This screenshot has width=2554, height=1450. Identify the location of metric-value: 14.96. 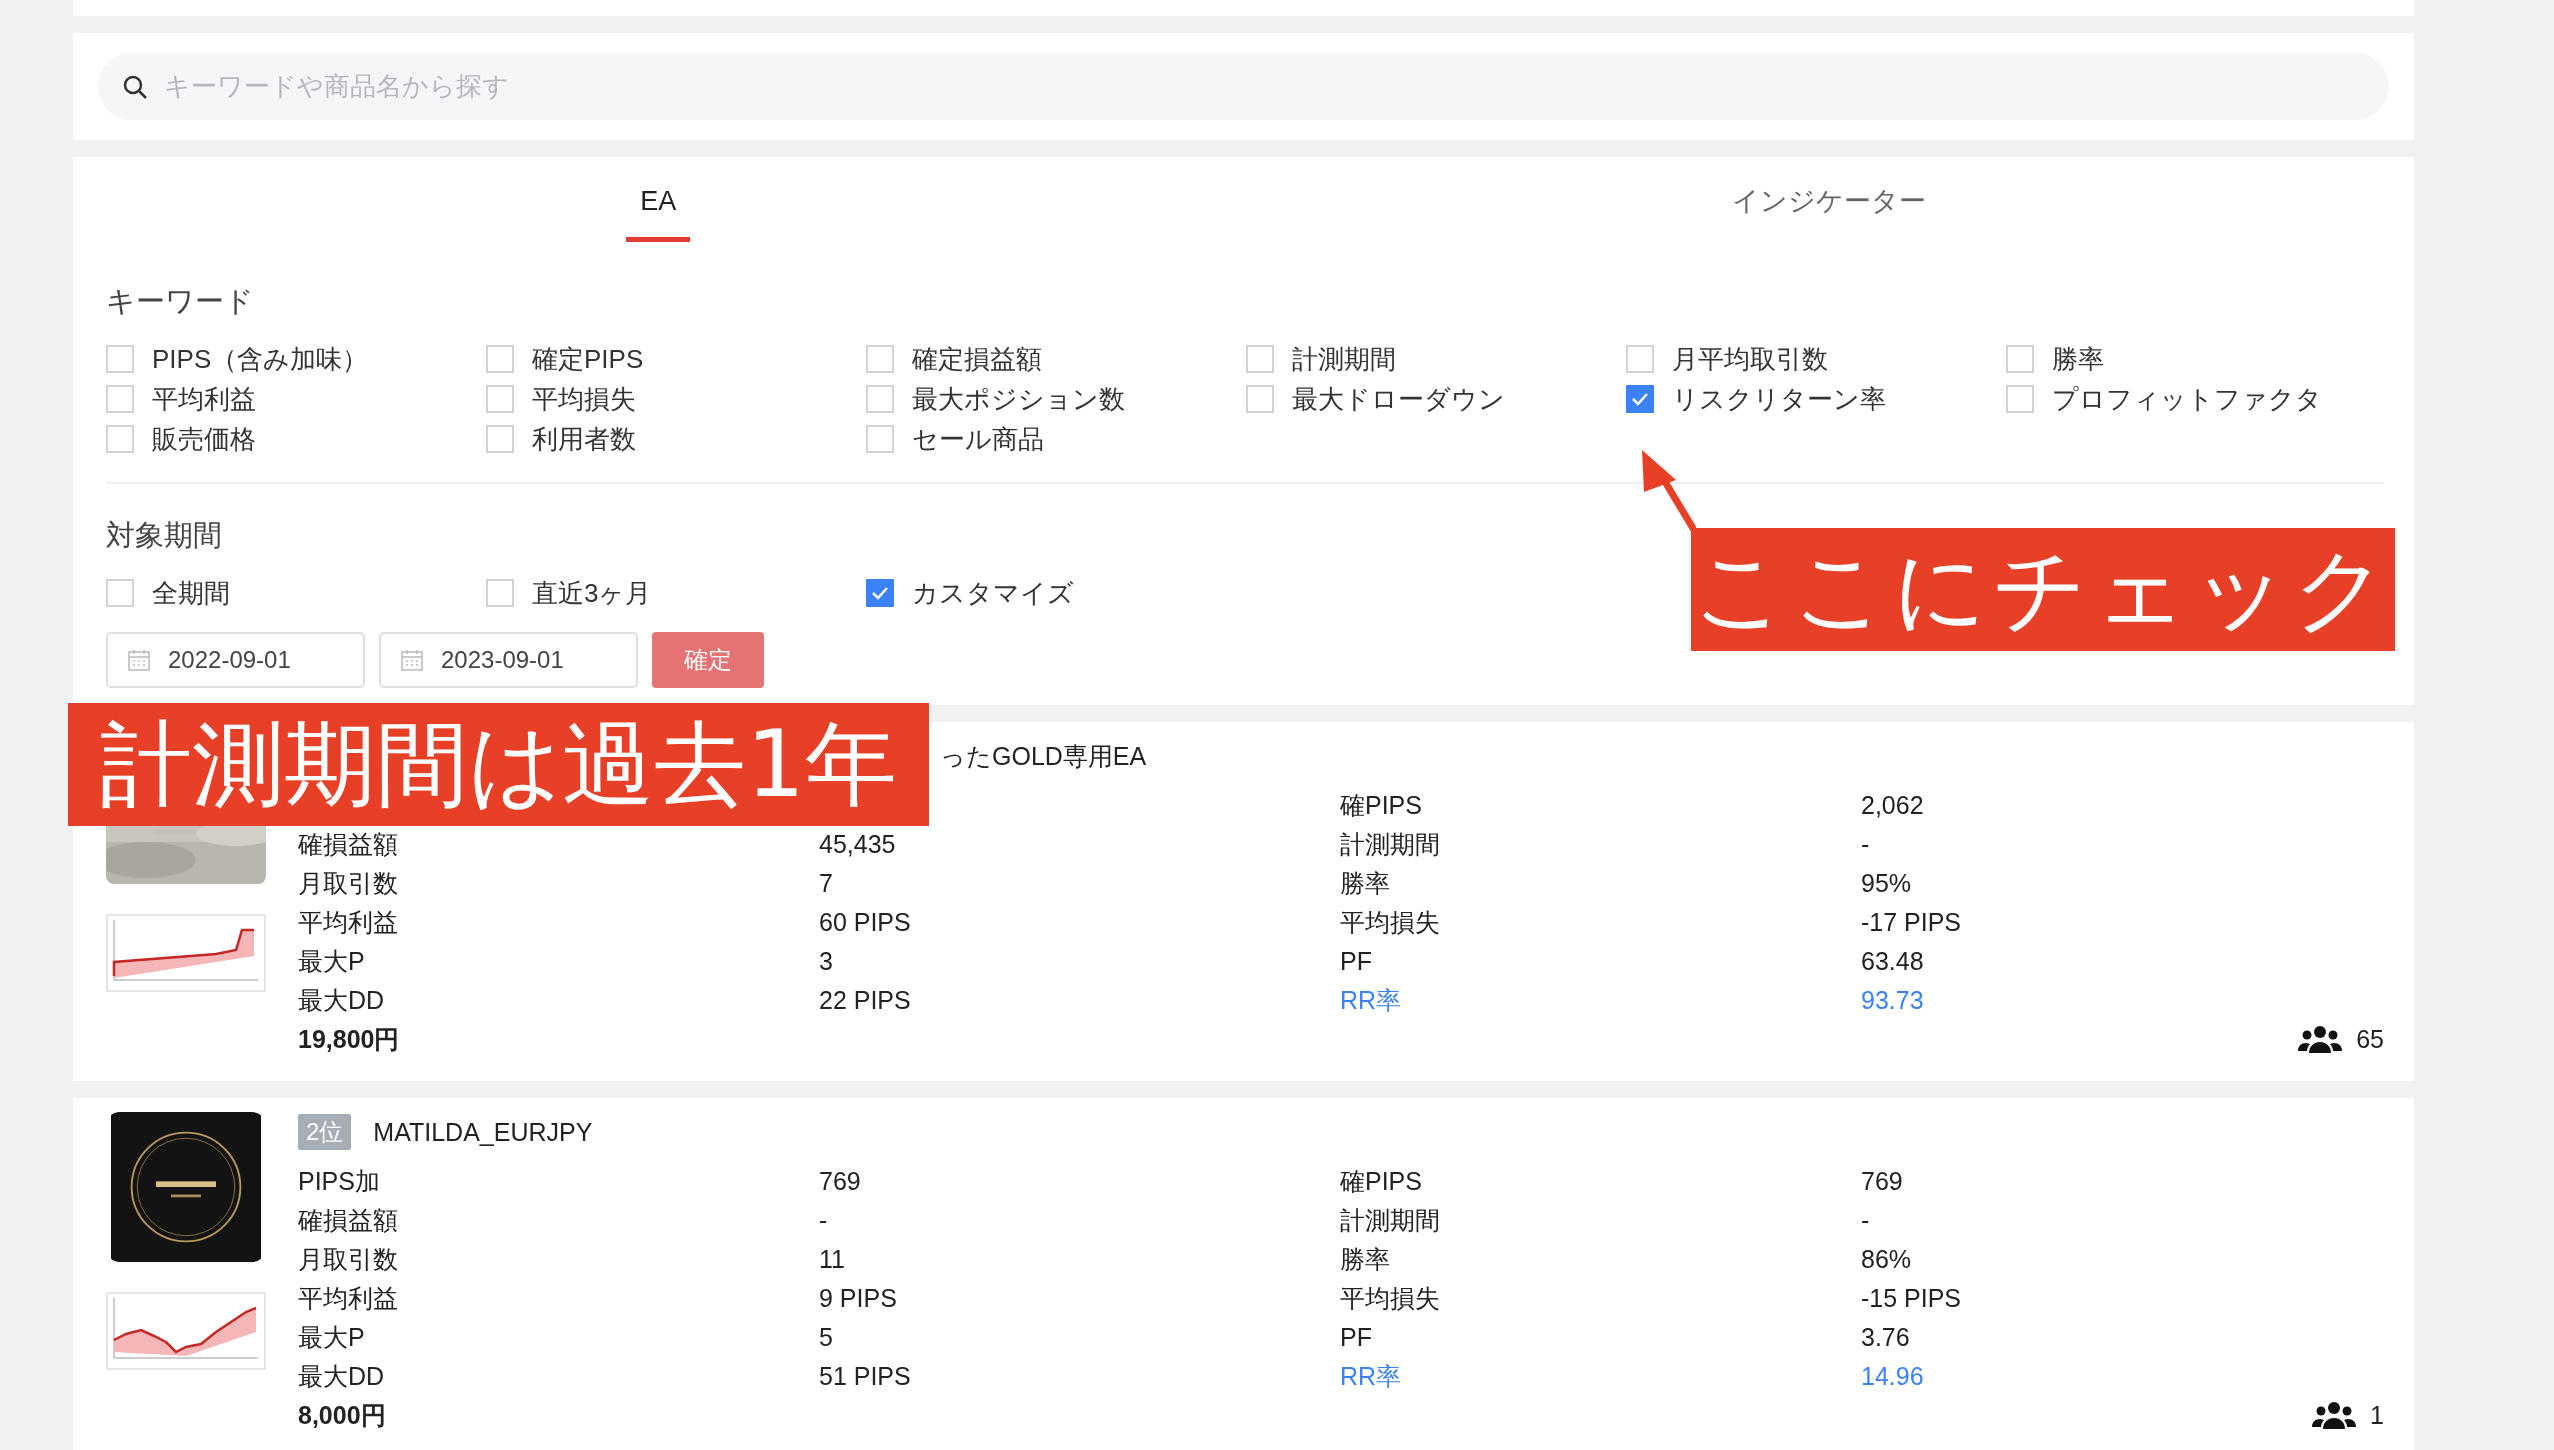
(1893, 1376).